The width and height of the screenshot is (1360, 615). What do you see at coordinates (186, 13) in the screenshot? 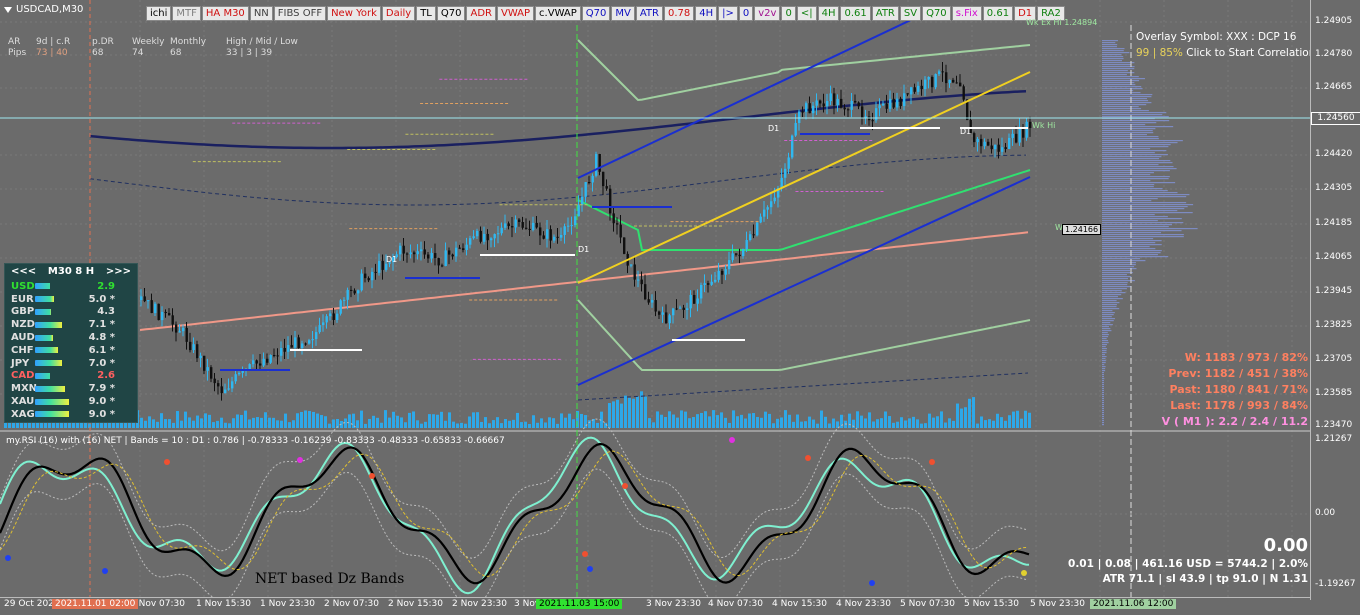
I see `toolbar-button-1: MTF` at bounding box center [186, 13].